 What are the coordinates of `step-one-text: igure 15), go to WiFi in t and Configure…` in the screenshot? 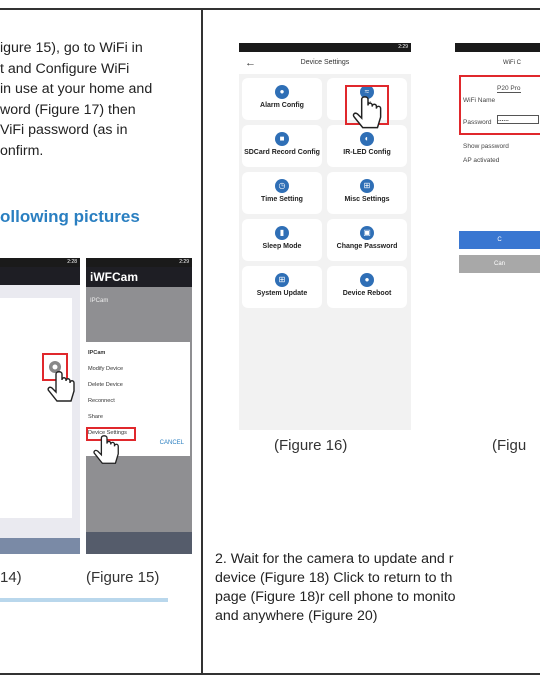 It's located at (100, 99).